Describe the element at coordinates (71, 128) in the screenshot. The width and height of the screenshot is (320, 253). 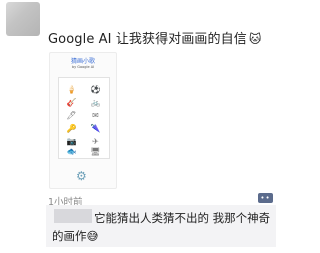
I see `doodle-item: 🔑` at that location.